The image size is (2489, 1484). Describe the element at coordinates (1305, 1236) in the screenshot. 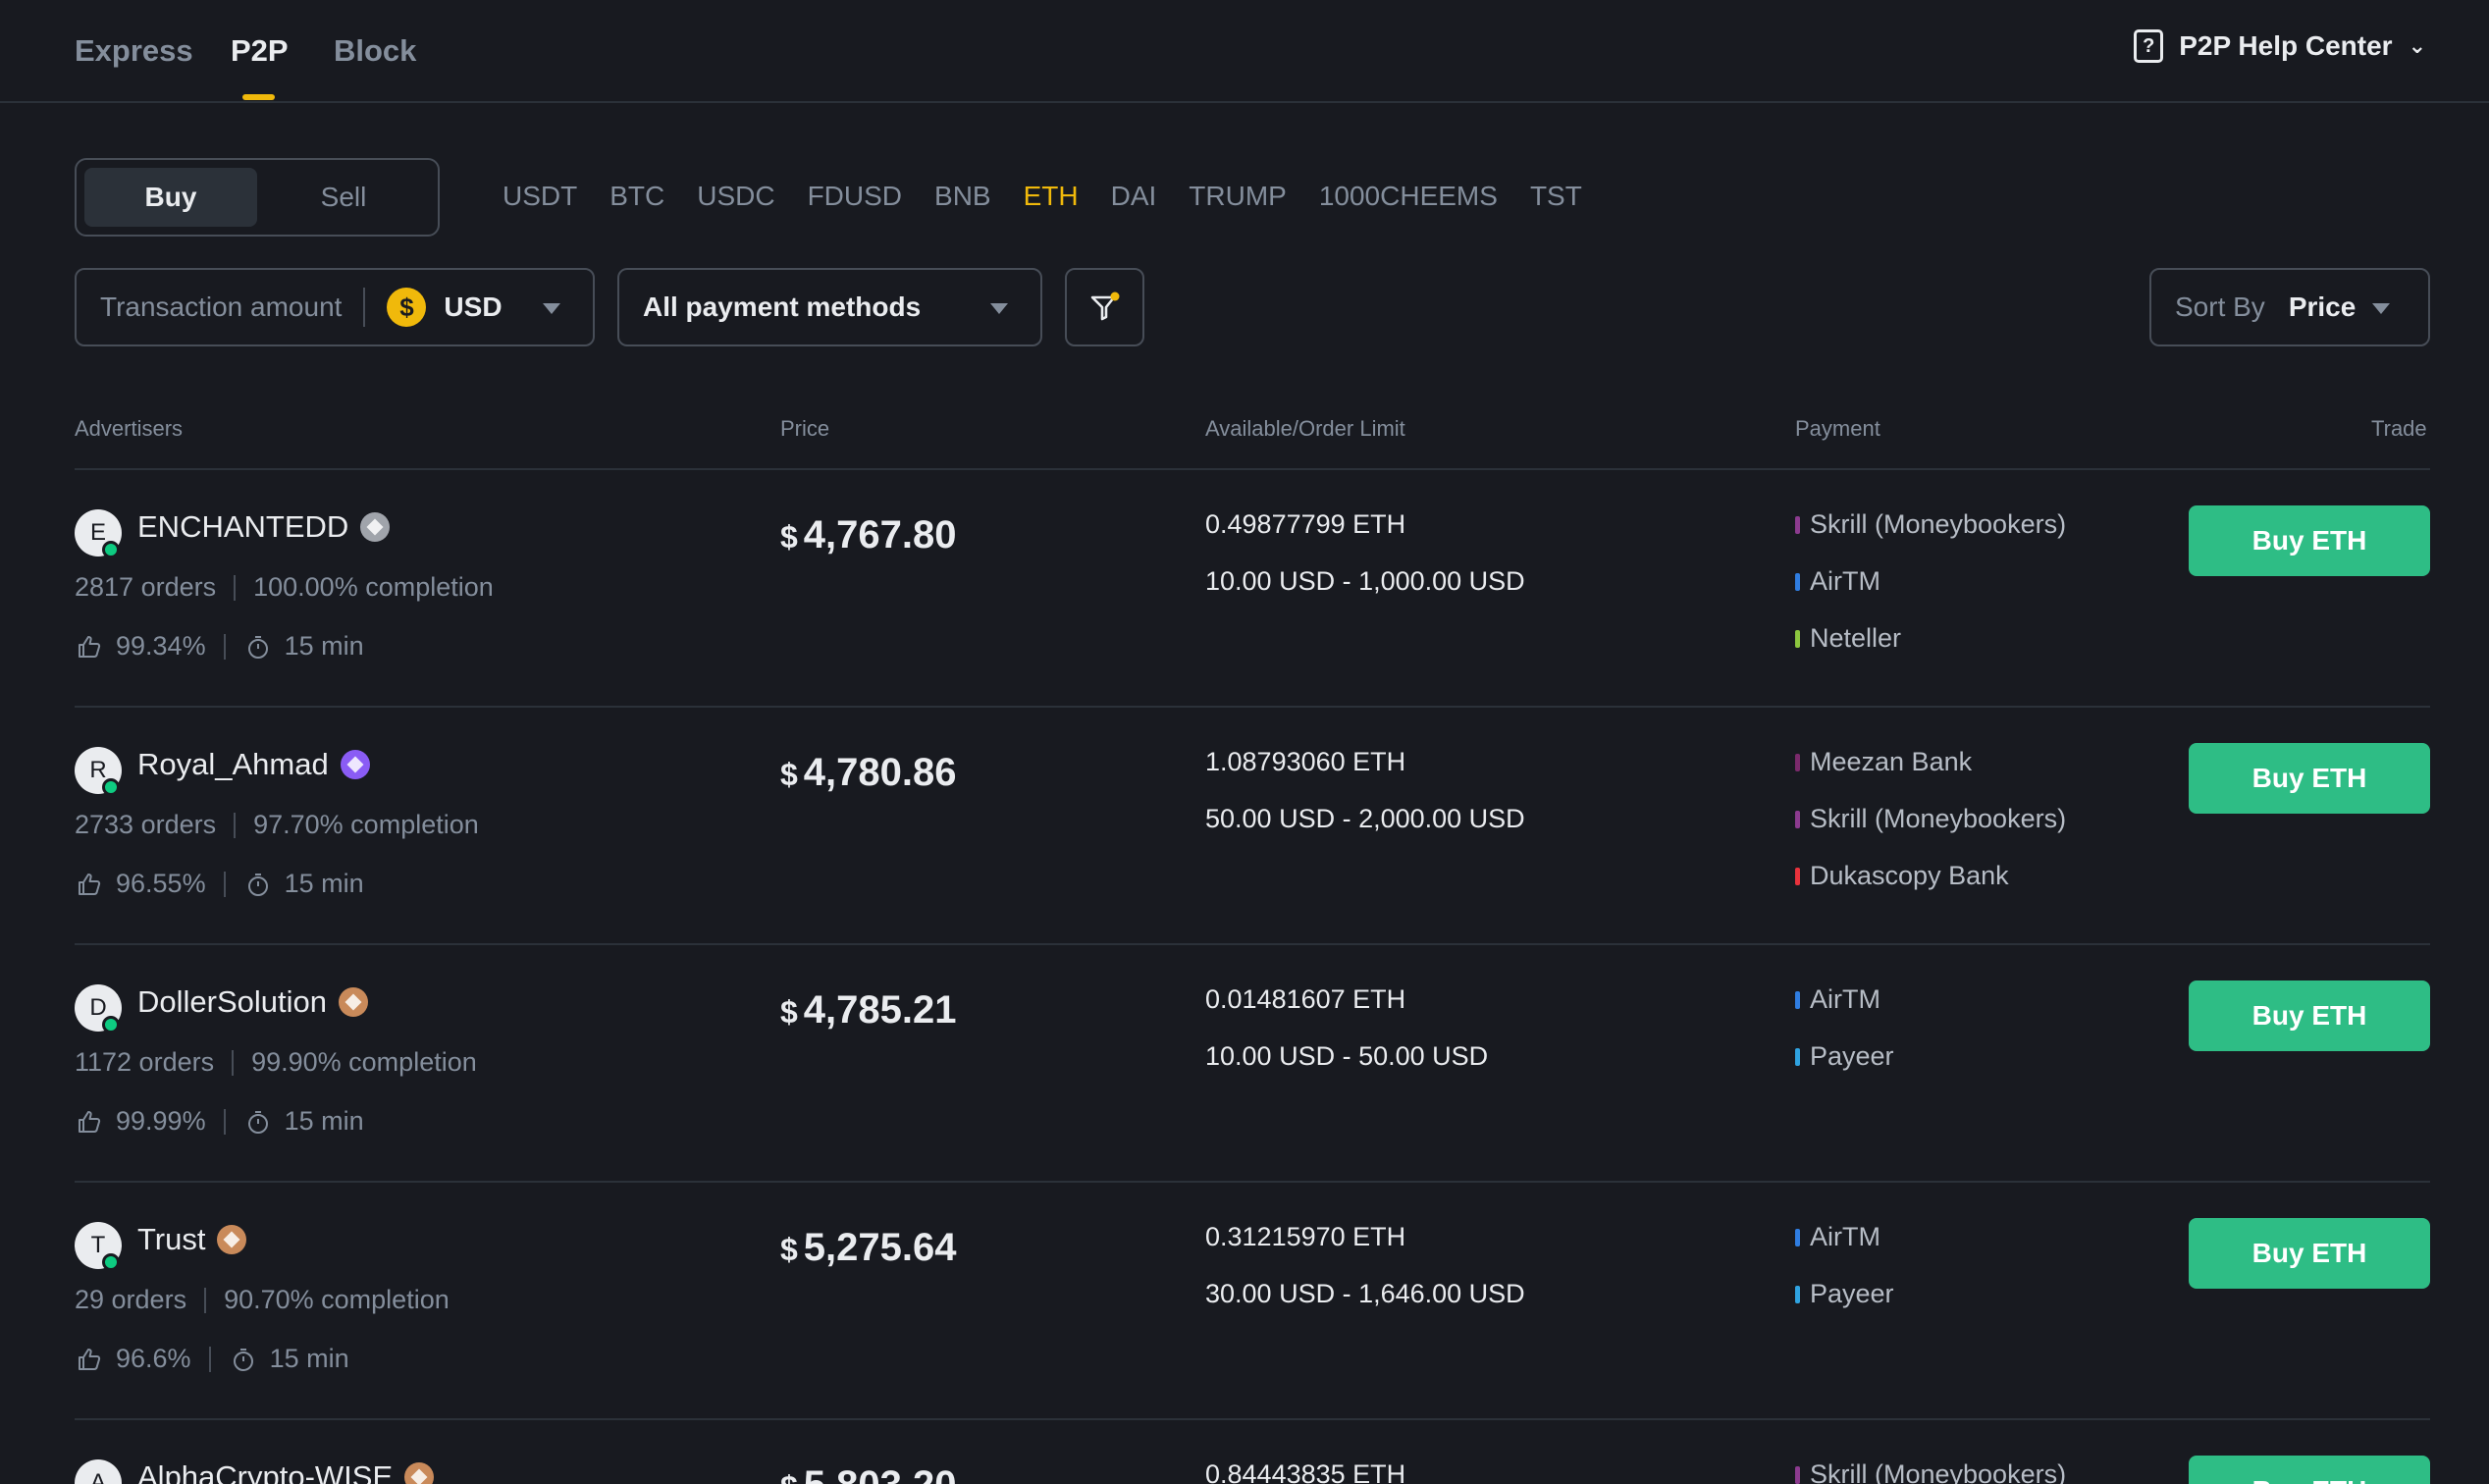

I see `available-amount: 0.31215970 ETH` at that location.